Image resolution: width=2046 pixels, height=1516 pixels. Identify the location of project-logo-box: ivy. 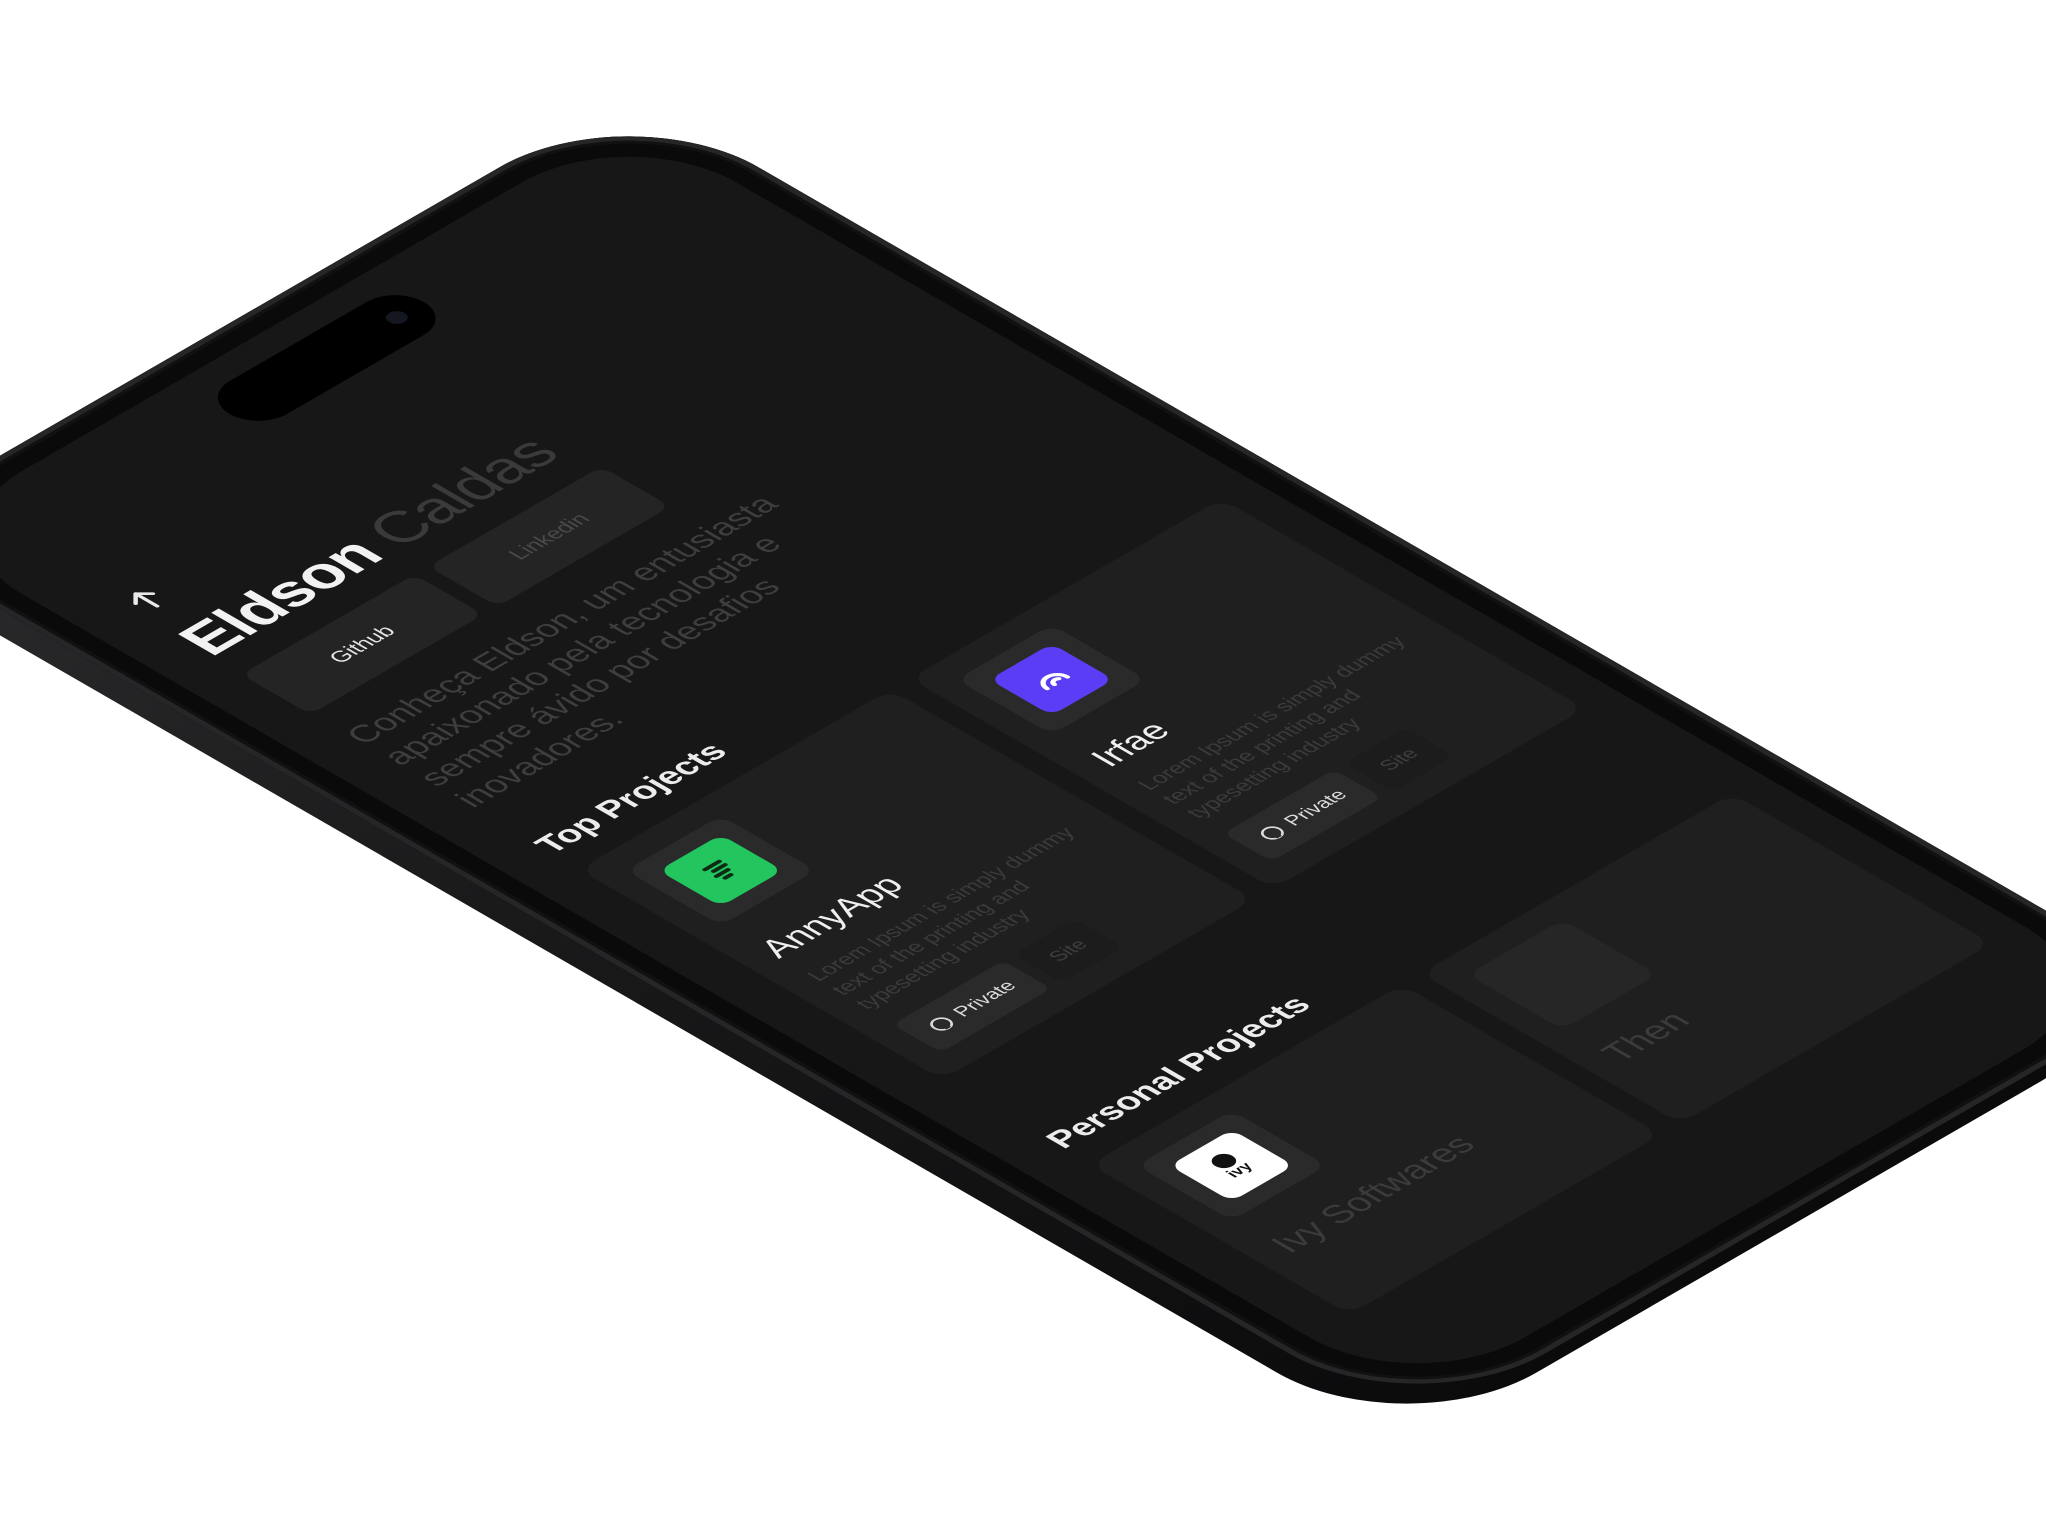
(1231, 1165).